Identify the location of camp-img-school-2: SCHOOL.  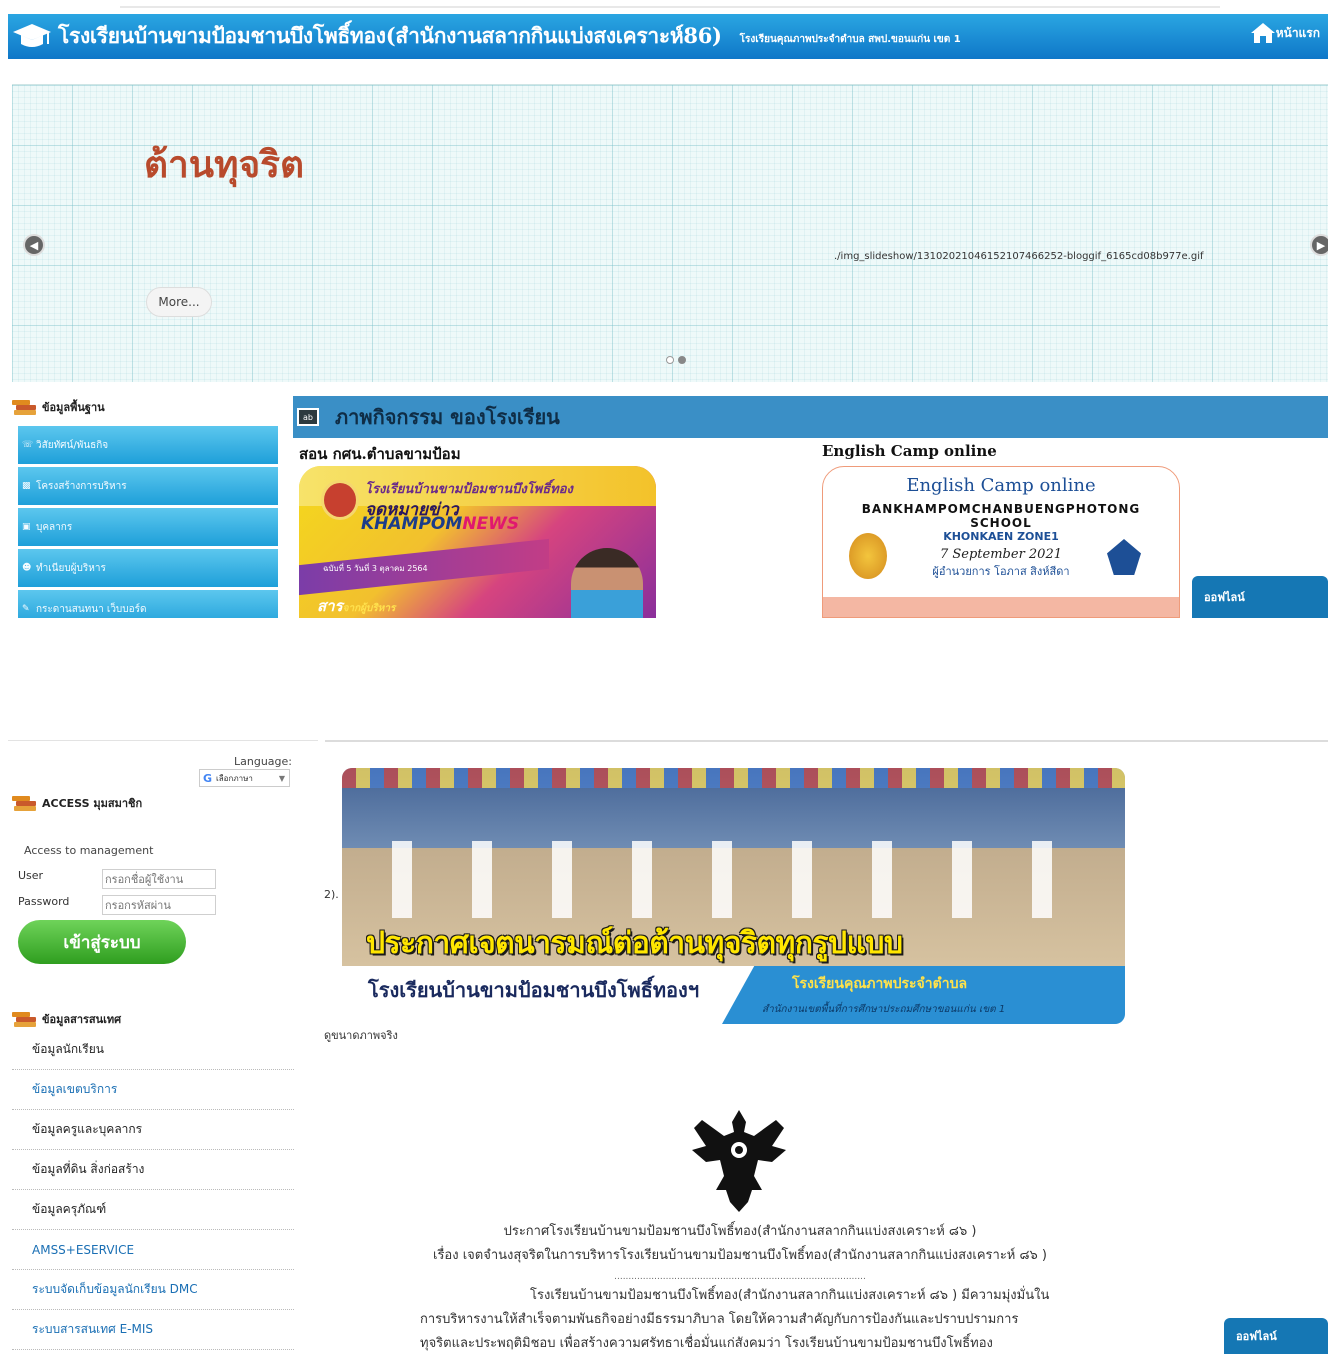
(1001, 523).